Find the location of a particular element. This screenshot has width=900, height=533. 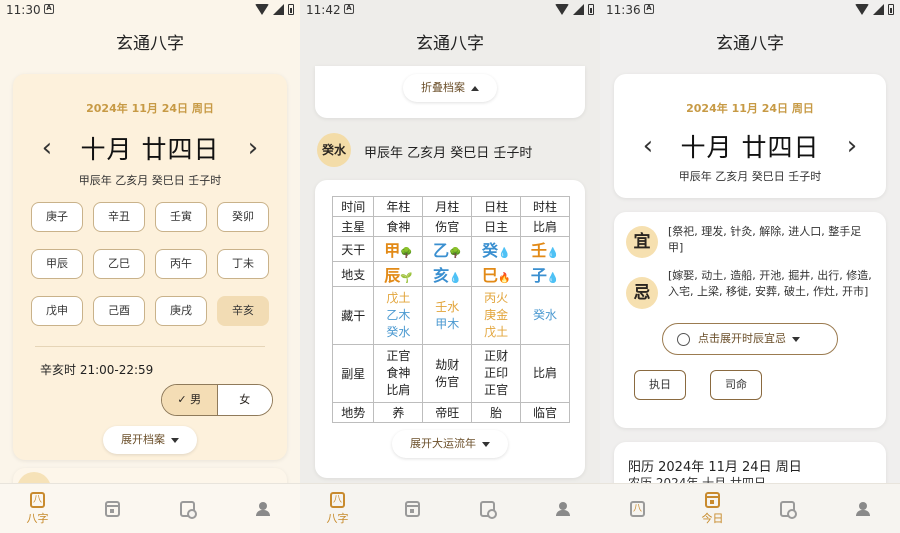

earth-branch-cell: 巳🔥 is located at coordinates (496, 274).